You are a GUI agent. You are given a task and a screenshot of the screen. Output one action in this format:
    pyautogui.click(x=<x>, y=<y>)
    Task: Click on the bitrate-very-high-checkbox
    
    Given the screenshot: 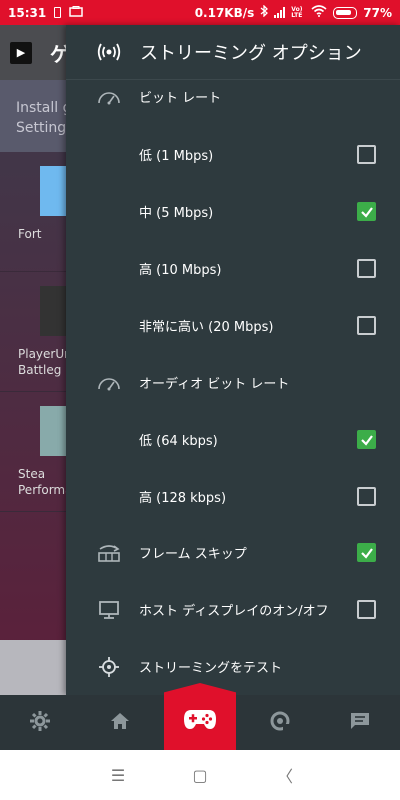 What is the action you would take?
    pyautogui.click(x=366, y=325)
    